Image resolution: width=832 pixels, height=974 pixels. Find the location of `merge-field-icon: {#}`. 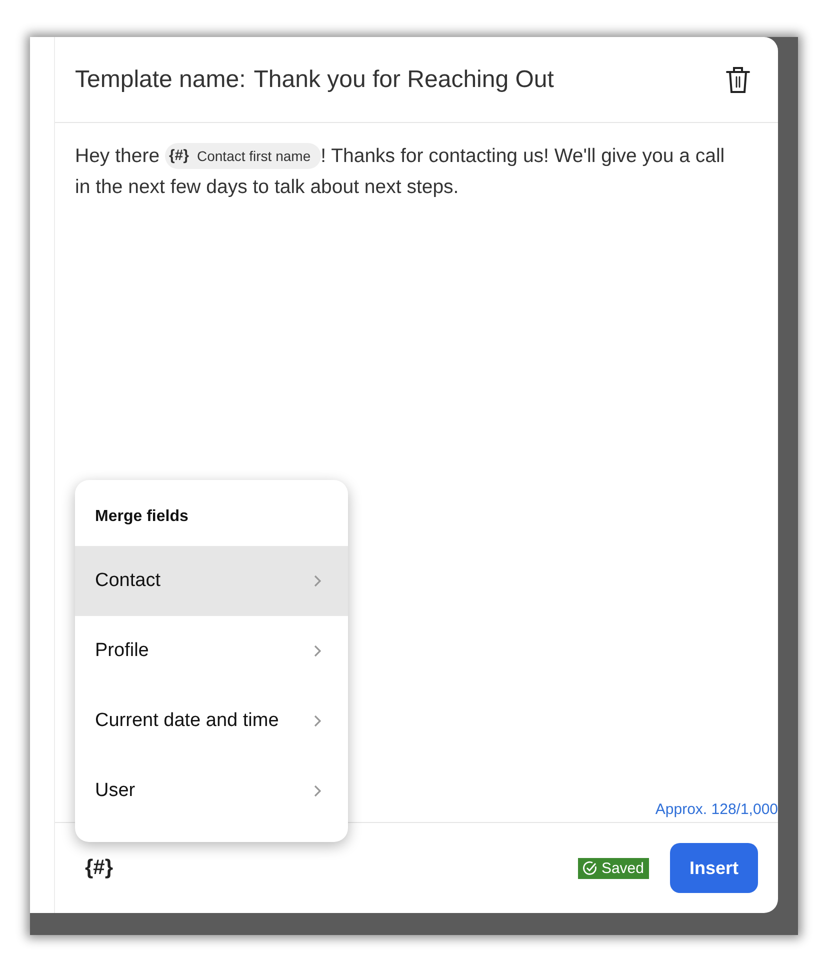

merge-field-icon: {#} is located at coordinates (178, 156).